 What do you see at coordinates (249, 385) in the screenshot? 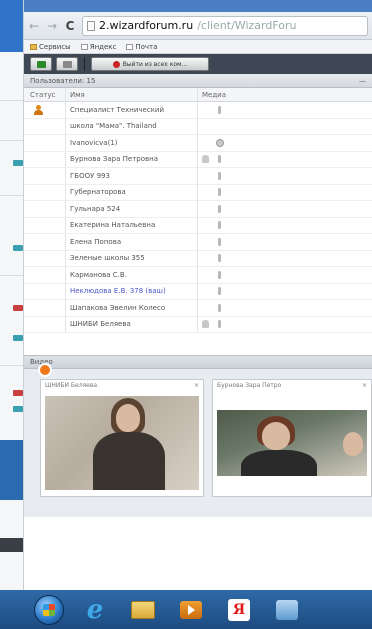
I see `video-tile-label: Бурнова Зара Петро` at bounding box center [249, 385].